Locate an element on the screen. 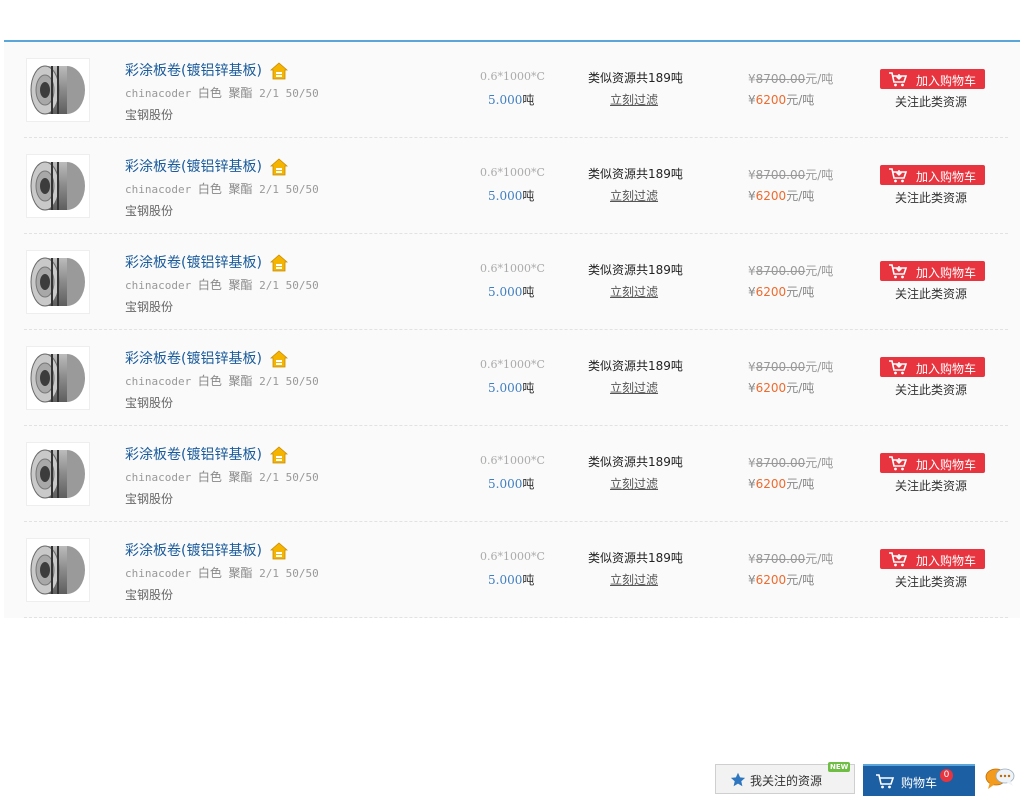 Image resolution: width=1024 pixels, height=800 pixels. cart-count-badge: 0 is located at coordinates (946, 775).